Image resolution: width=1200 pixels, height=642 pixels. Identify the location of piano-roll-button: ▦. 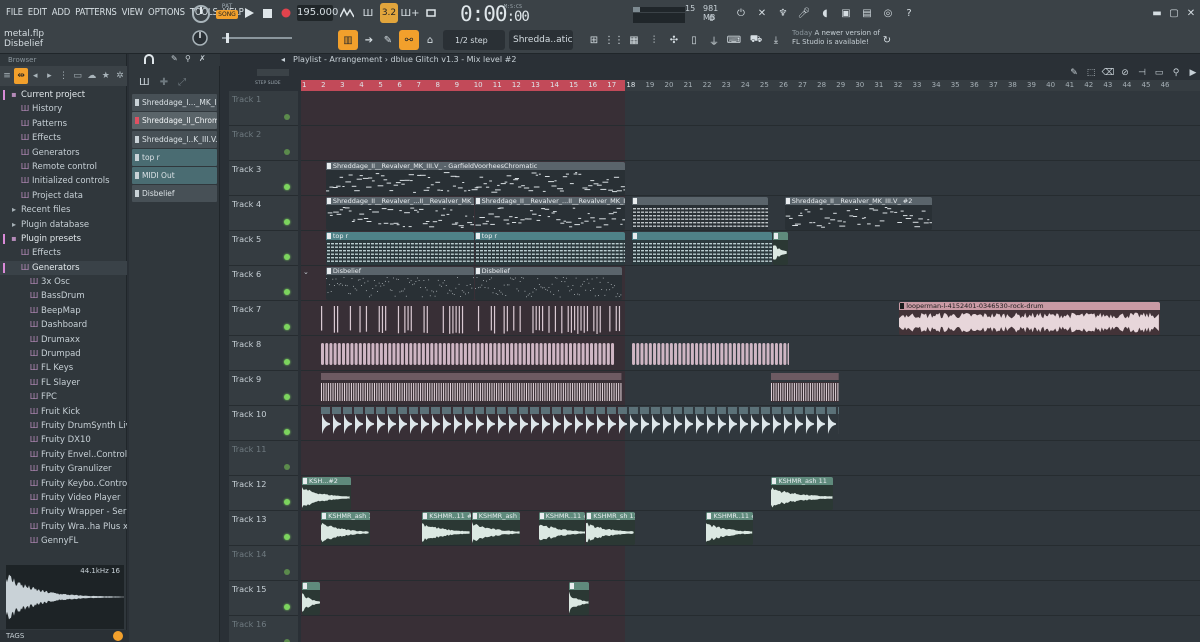
(634, 40).